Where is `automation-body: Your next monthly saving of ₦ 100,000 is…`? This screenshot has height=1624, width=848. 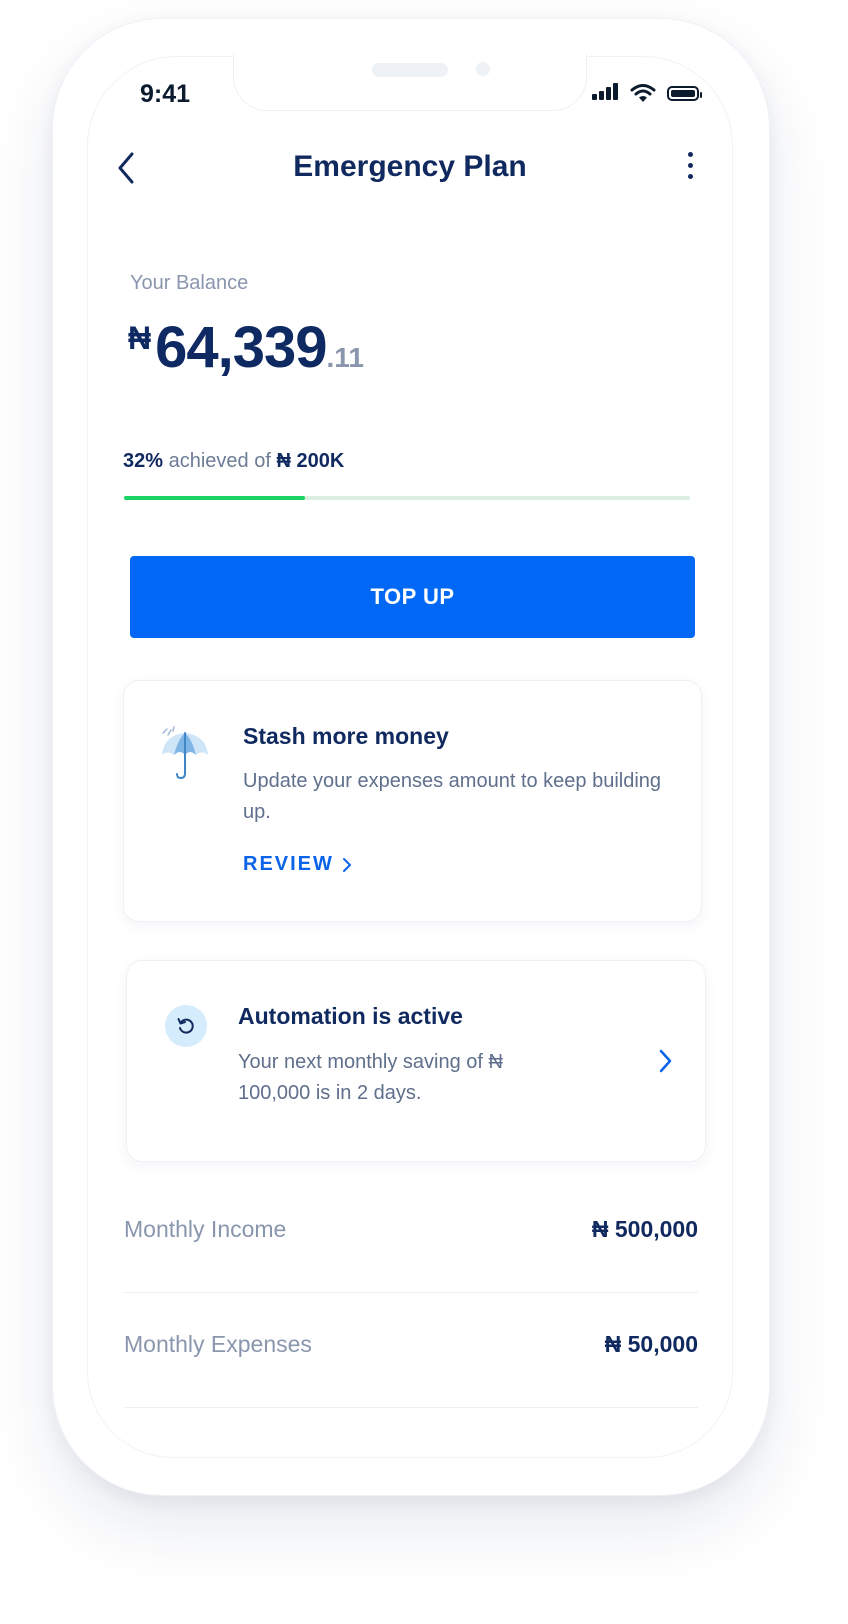
automation-body: Your next monthly saving of ₦ 100,000 is… is located at coordinates (370, 1077).